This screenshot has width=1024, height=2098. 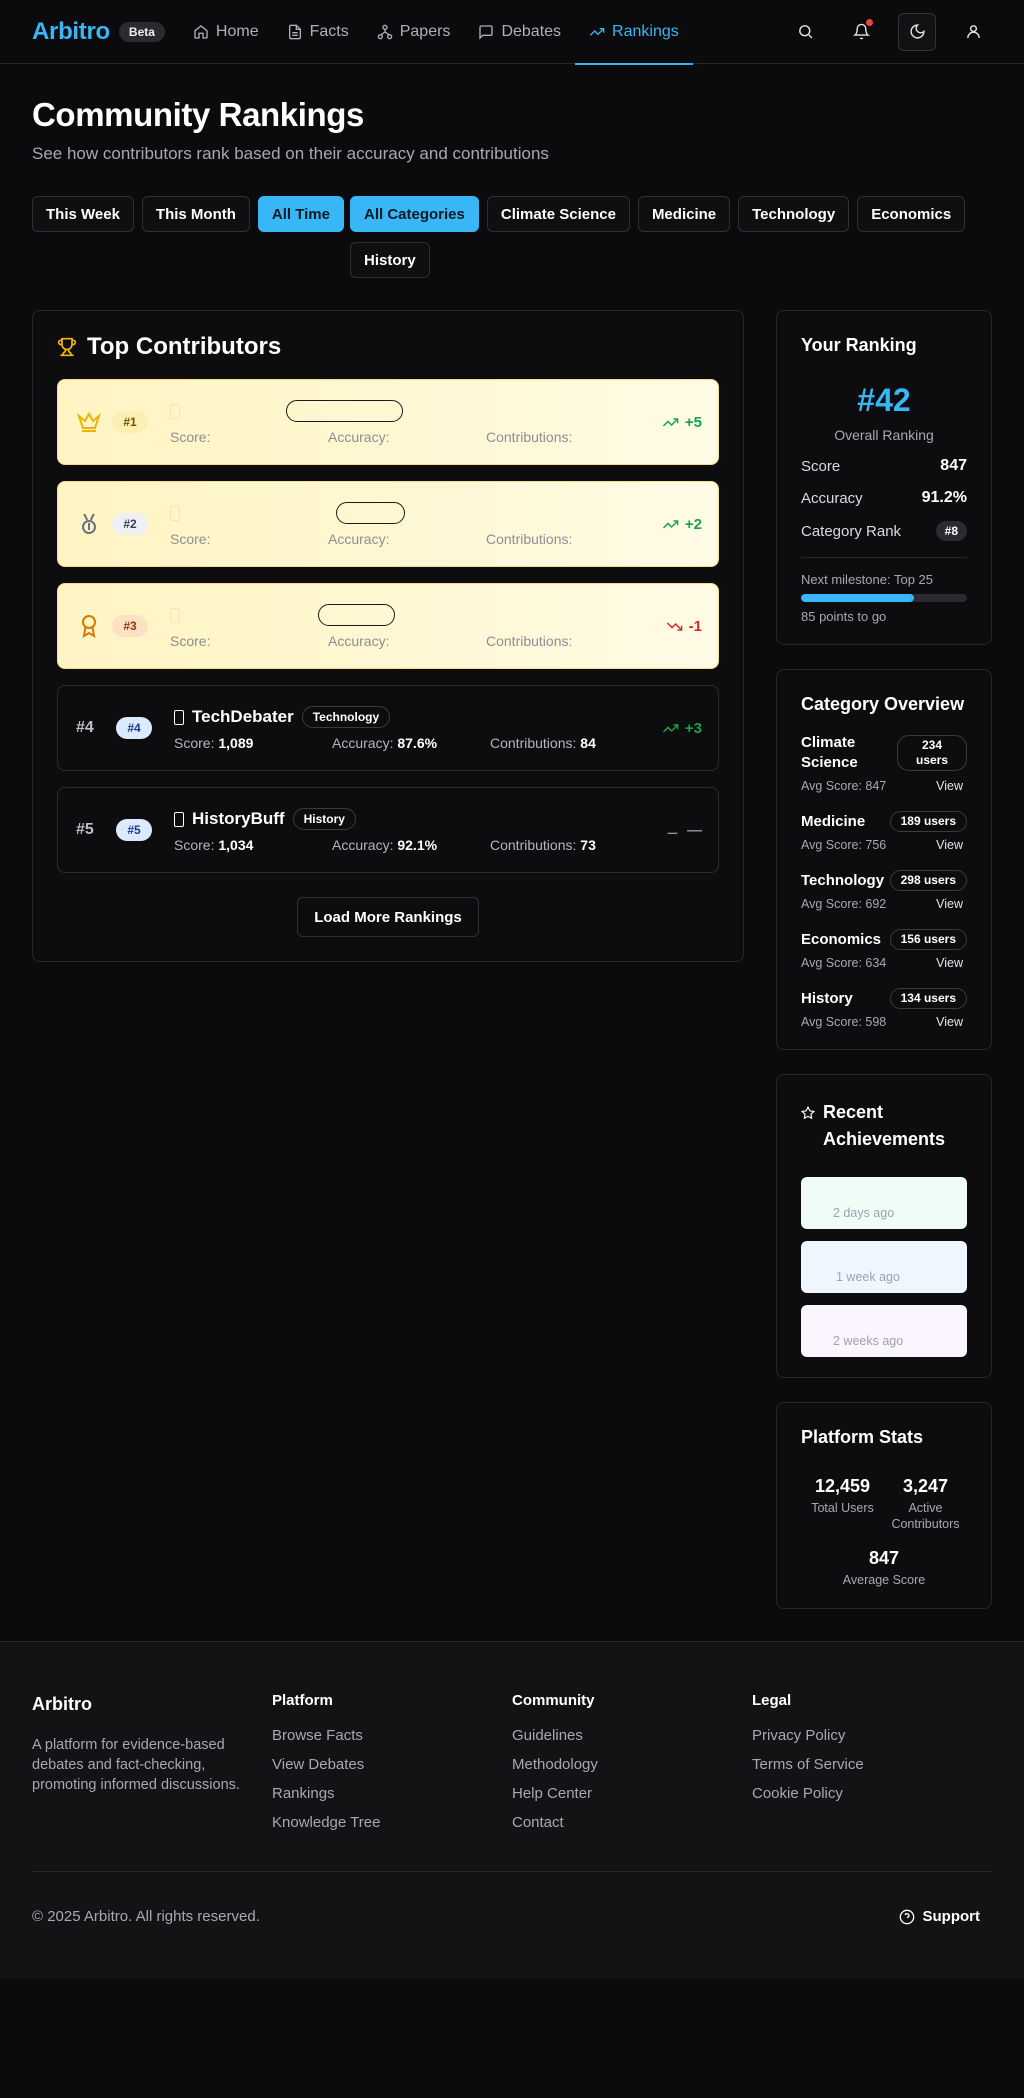 What do you see at coordinates (141, 31) in the screenshot?
I see `beta-badge: Beta` at bounding box center [141, 31].